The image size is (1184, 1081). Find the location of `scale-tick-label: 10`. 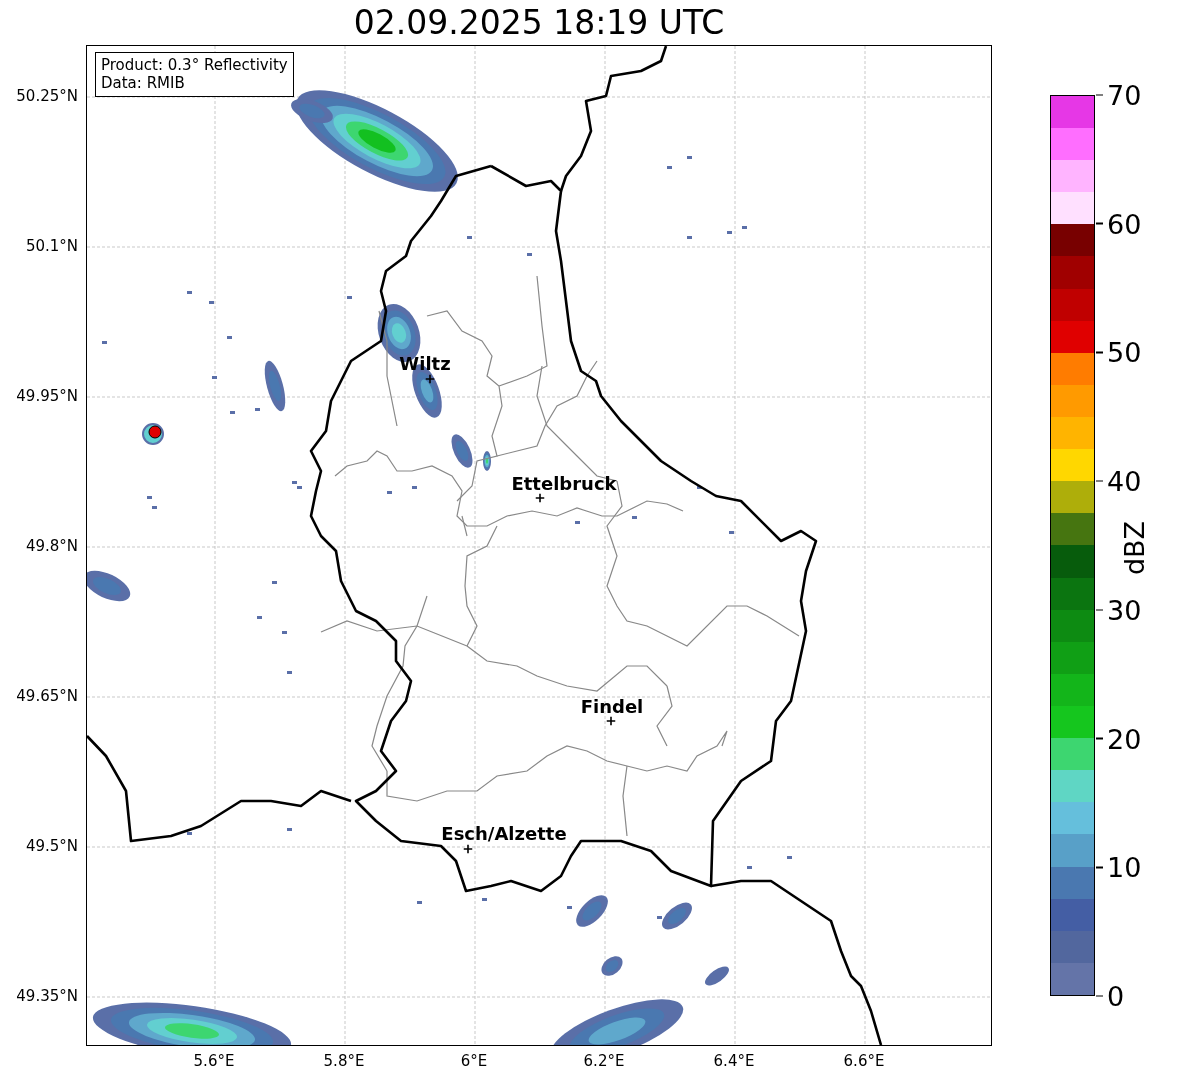

scale-tick-label: 10 is located at coordinates (1124, 867).